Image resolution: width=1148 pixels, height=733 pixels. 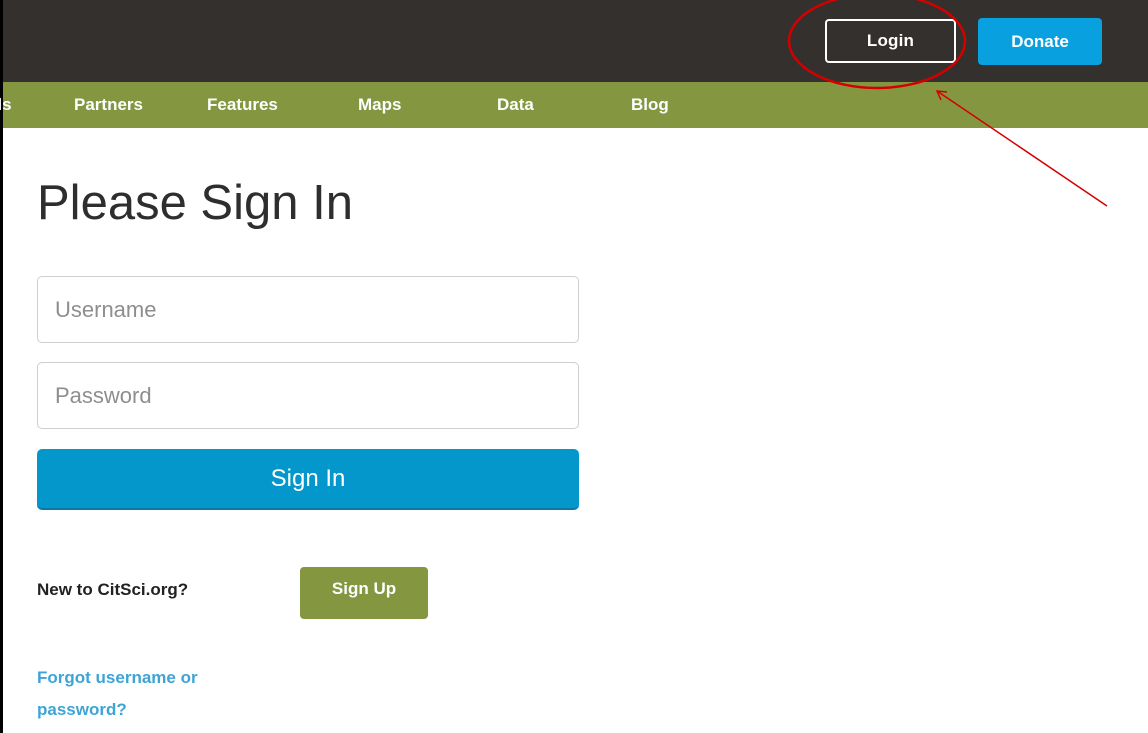 What do you see at coordinates (379, 105) in the screenshot?
I see `nav-item-maps: Maps` at bounding box center [379, 105].